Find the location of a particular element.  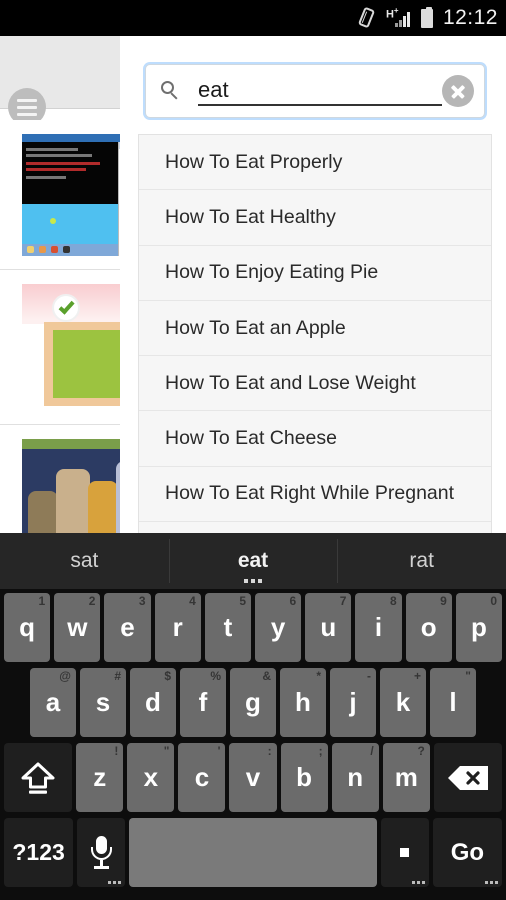

key-v: :v is located at coordinates (253, 777).